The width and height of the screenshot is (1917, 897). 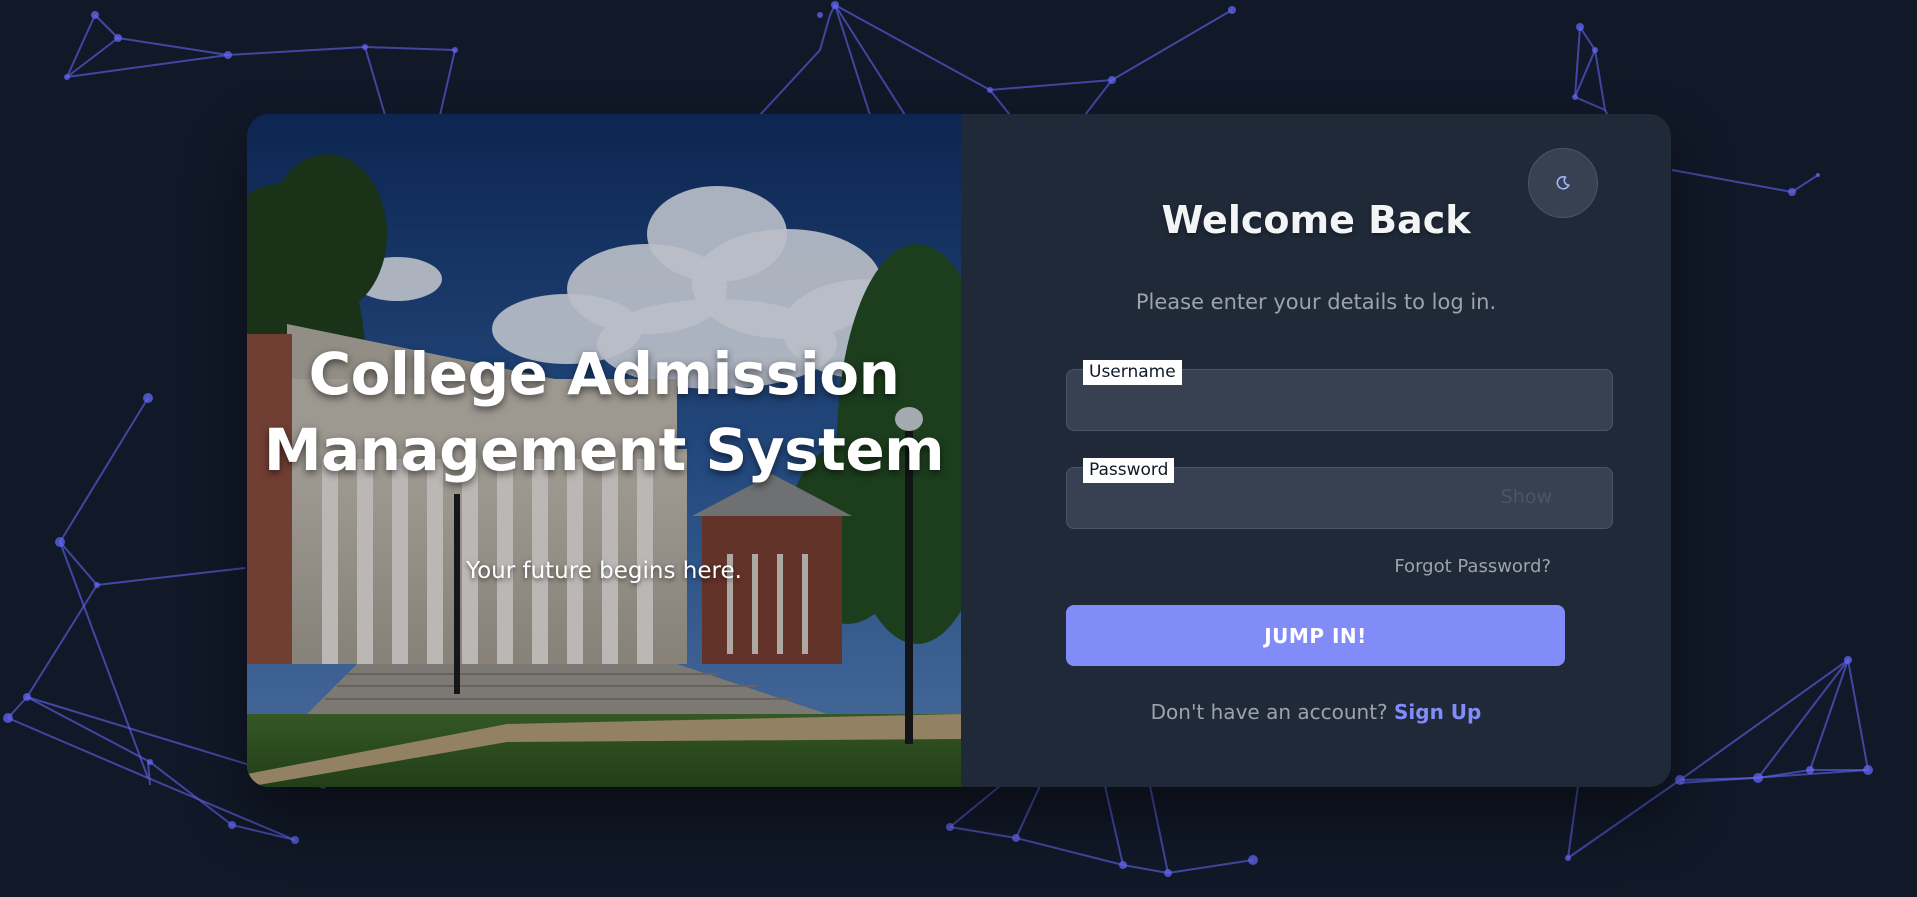 I want to click on app-tagline: Your future begins here., so click(x=604, y=571).